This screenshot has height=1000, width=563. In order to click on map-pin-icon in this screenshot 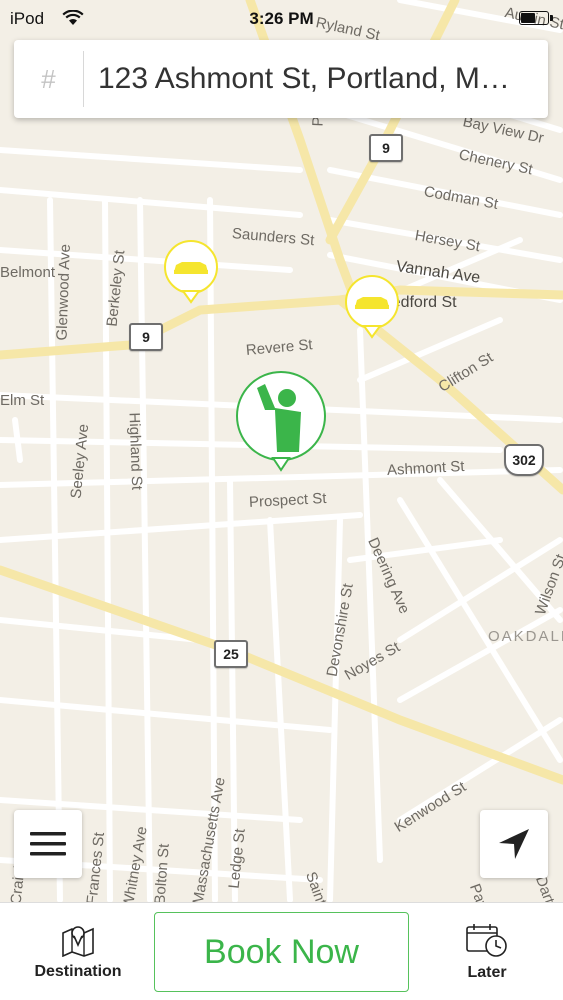, I will do `click(78, 941)`.